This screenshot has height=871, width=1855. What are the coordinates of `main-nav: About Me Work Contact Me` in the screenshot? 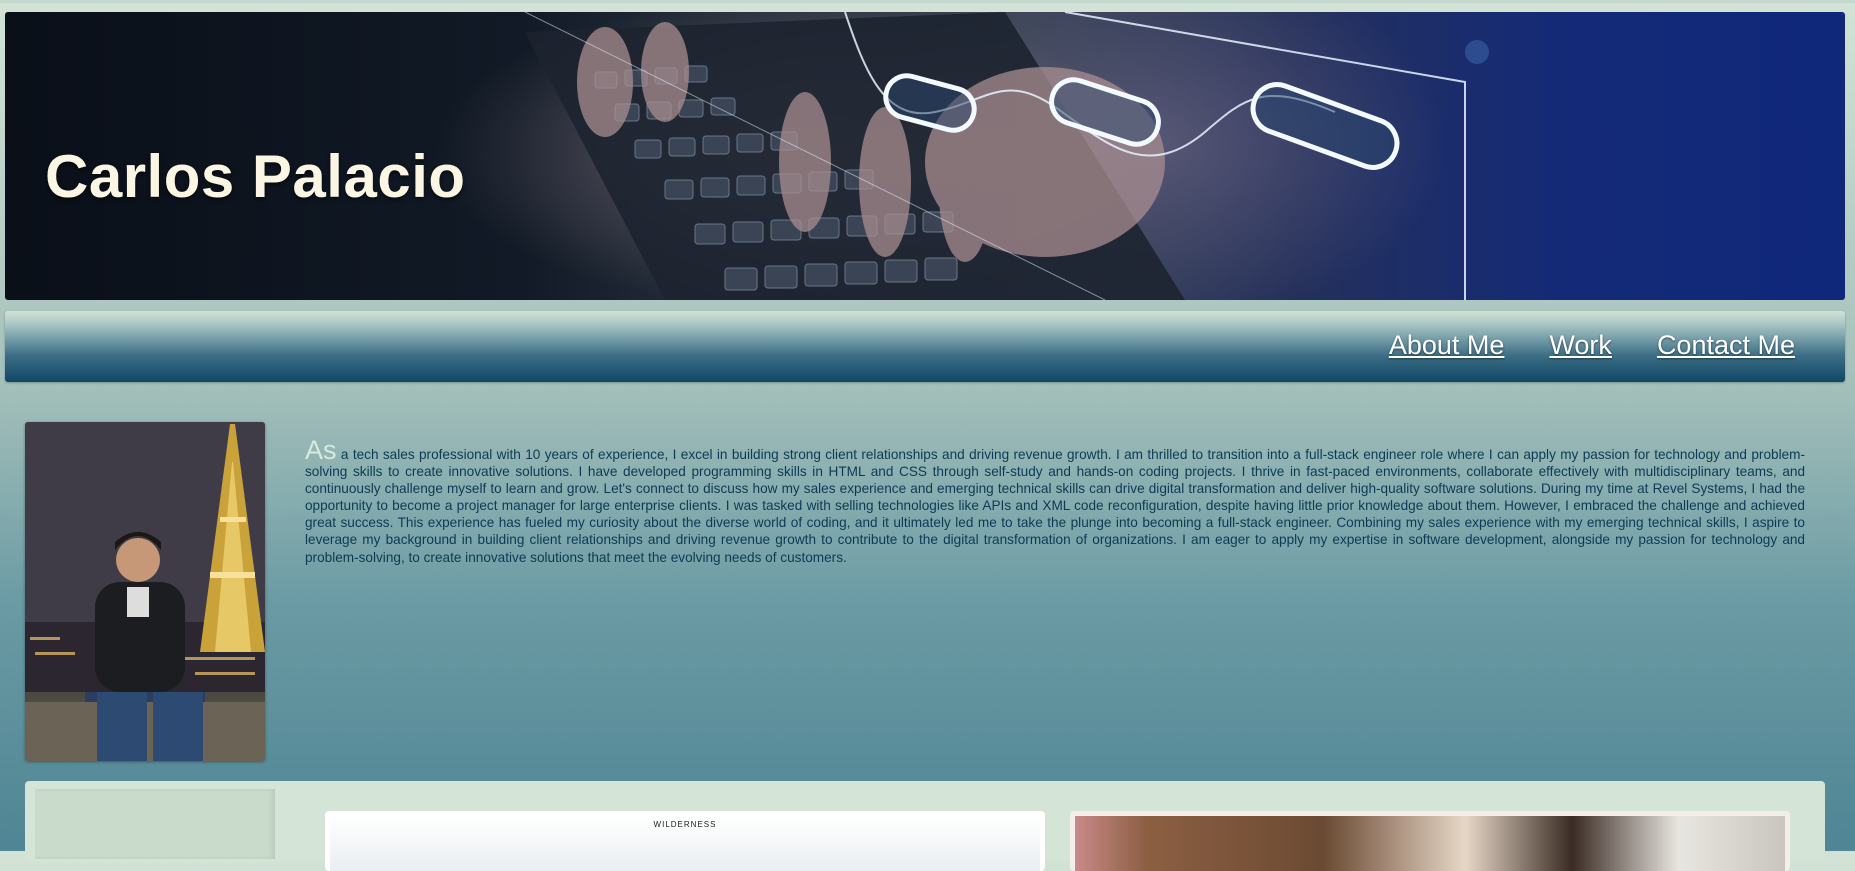 It's located at (925, 346).